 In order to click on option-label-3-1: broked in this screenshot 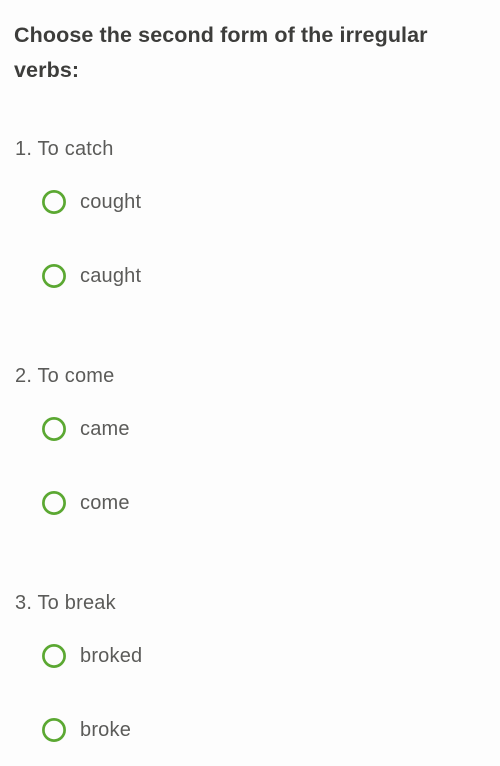, I will do `click(111, 656)`.